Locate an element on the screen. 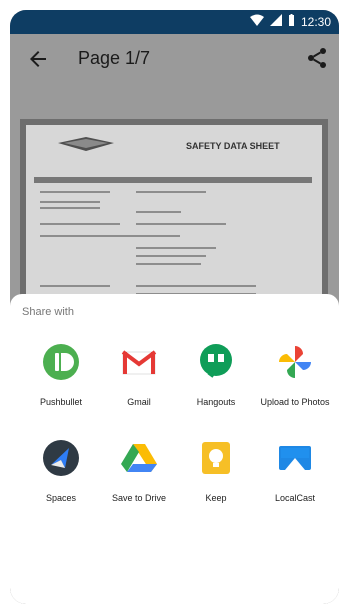 This screenshot has width=339, height=604. section-bar is located at coordinates (173, 180).